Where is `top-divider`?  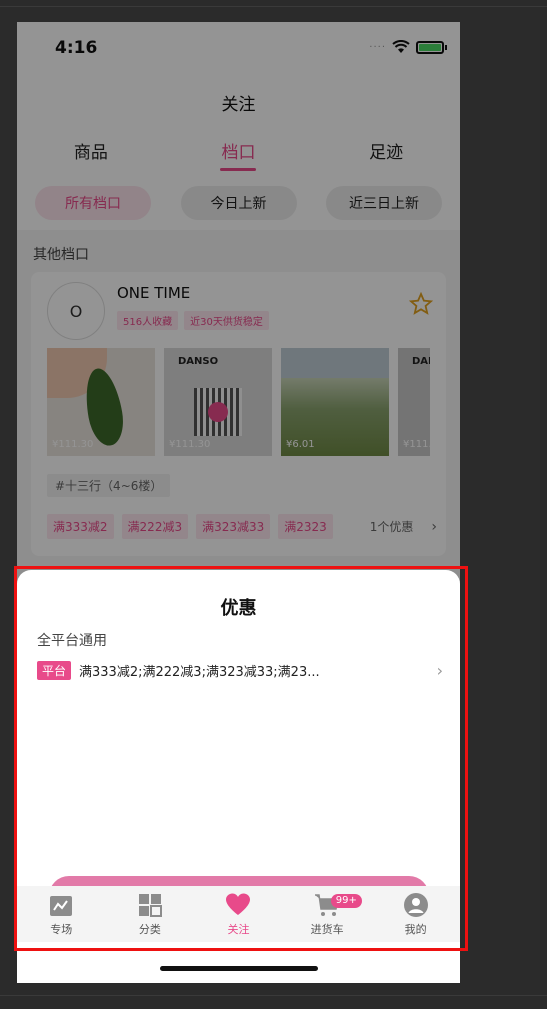 top-divider is located at coordinates (273, 6).